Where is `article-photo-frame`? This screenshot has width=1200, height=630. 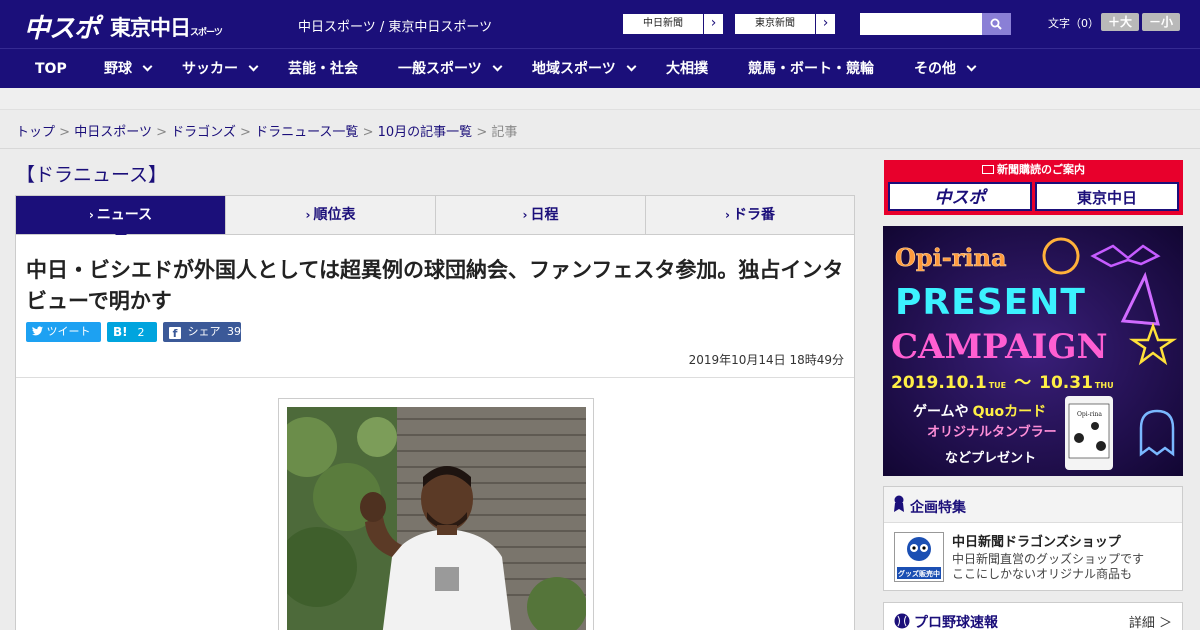 article-photo-frame is located at coordinates (436, 514).